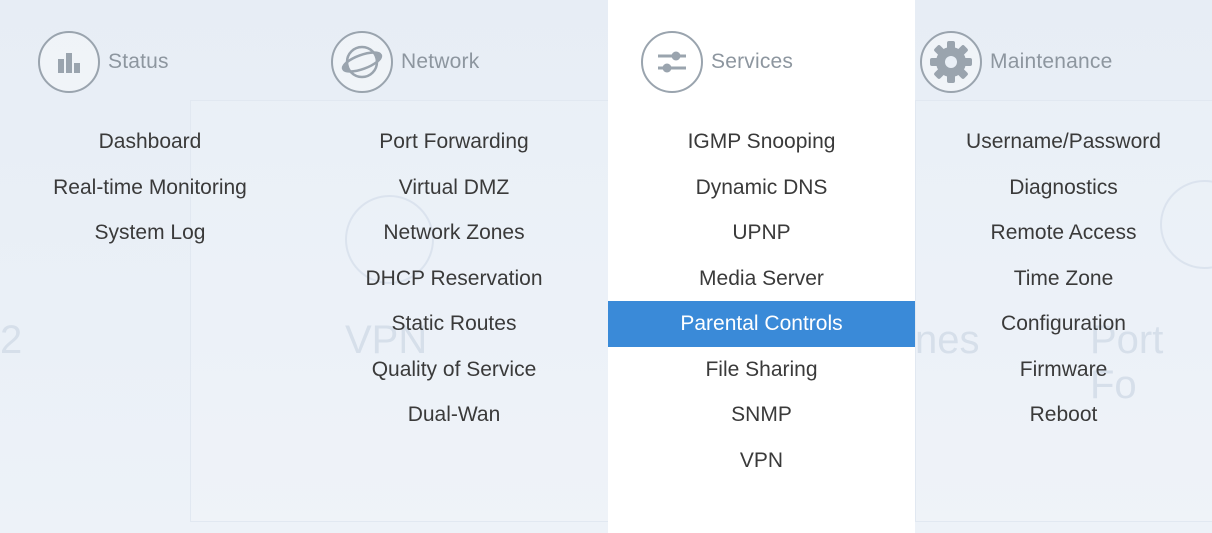  What do you see at coordinates (454, 142) in the screenshot?
I see `menu-item-port-forwarding: Port Forwarding` at bounding box center [454, 142].